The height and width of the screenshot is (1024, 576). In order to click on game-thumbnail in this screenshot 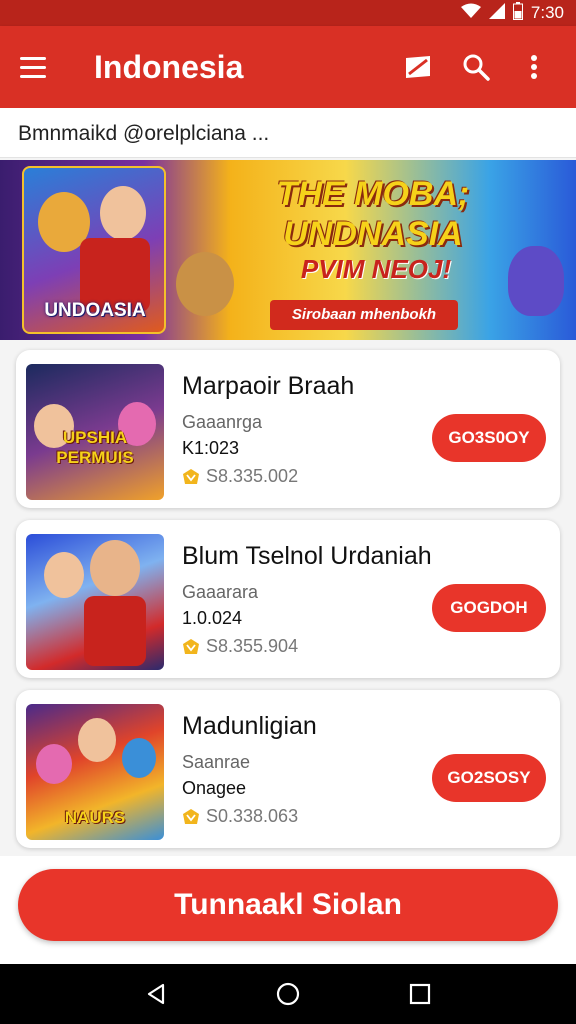, I will do `click(95, 602)`.